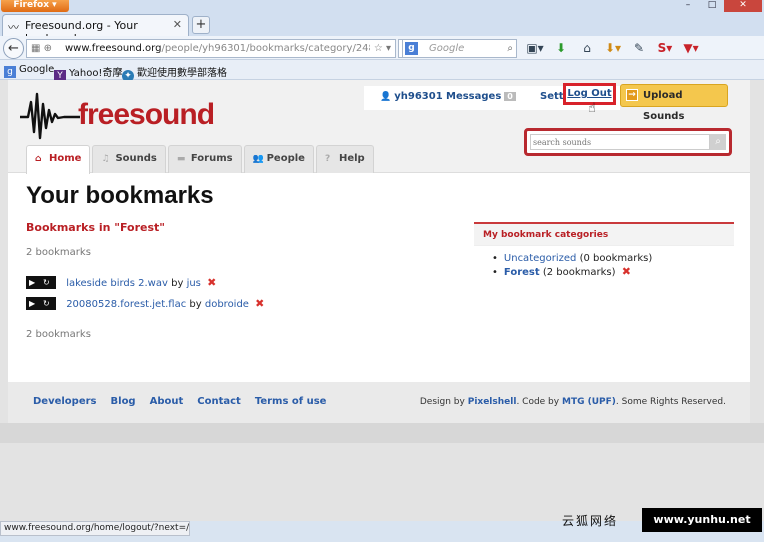 Image resolution: width=764 pixels, height=542 pixels. I want to click on page-info-icon: ▦ ⊕, so click(41, 48).